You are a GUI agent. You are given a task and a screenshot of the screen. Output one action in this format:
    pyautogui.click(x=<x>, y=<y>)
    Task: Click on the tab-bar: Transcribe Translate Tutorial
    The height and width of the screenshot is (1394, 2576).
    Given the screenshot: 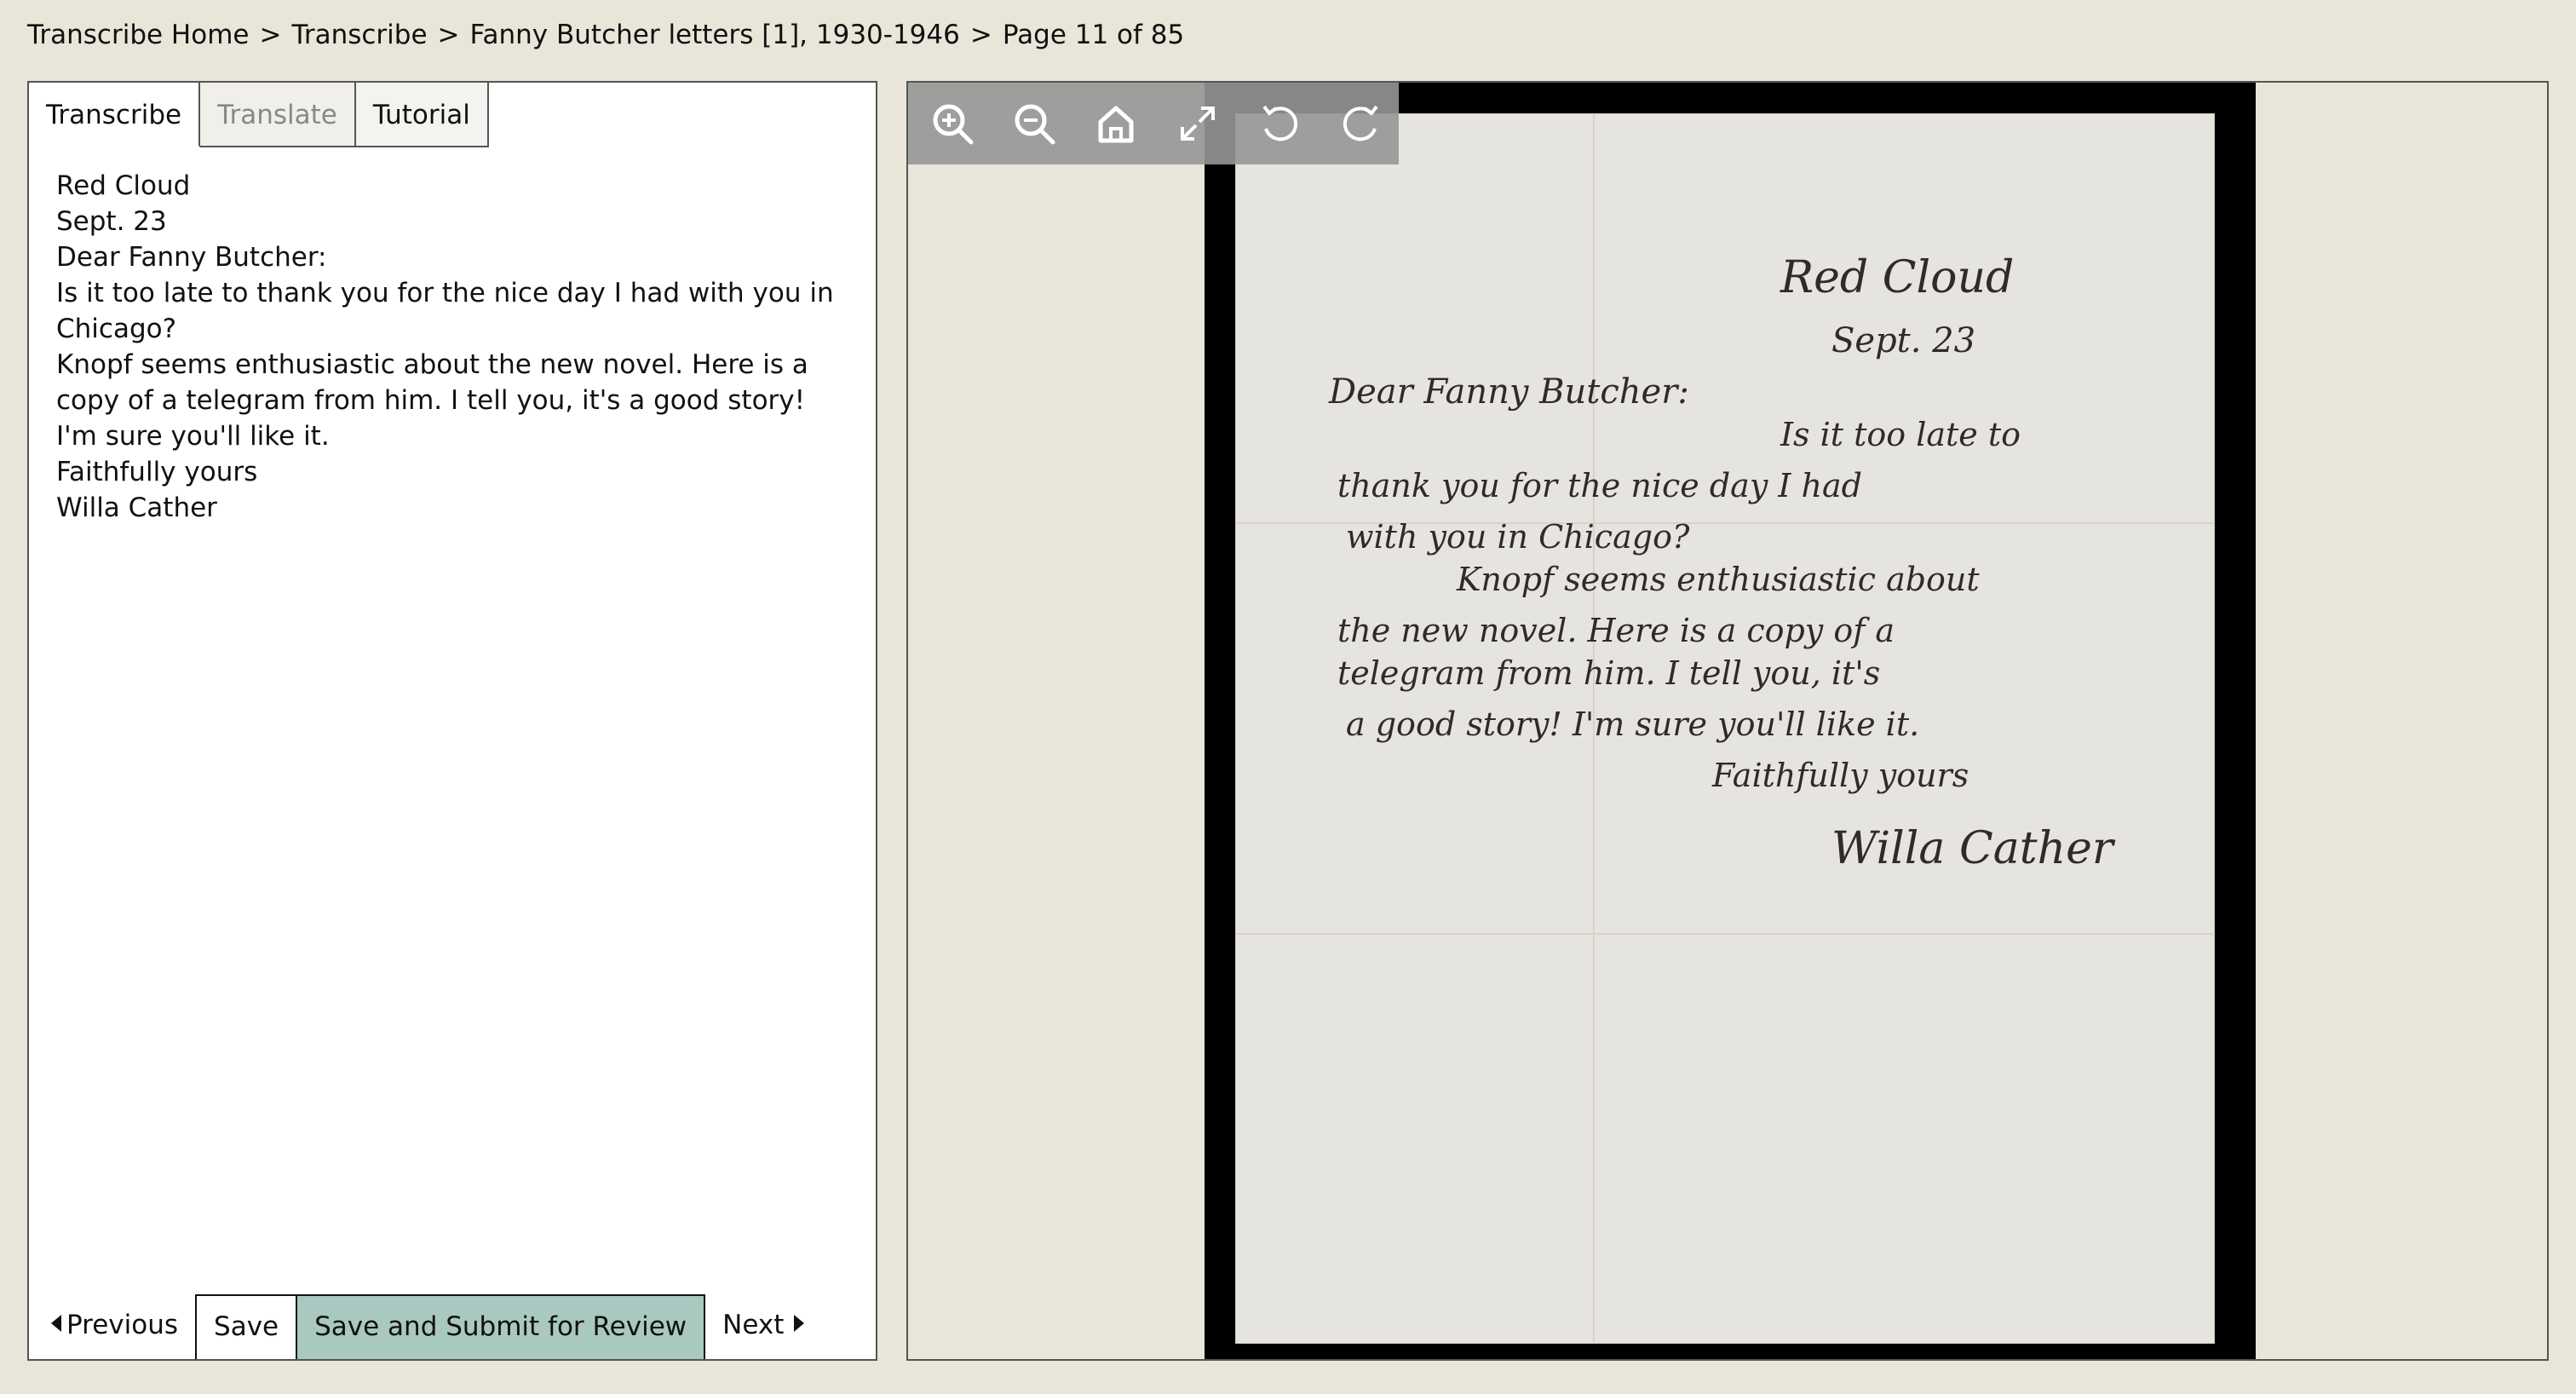 What is the action you would take?
    pyautogui.click(x=259, y=115)
    